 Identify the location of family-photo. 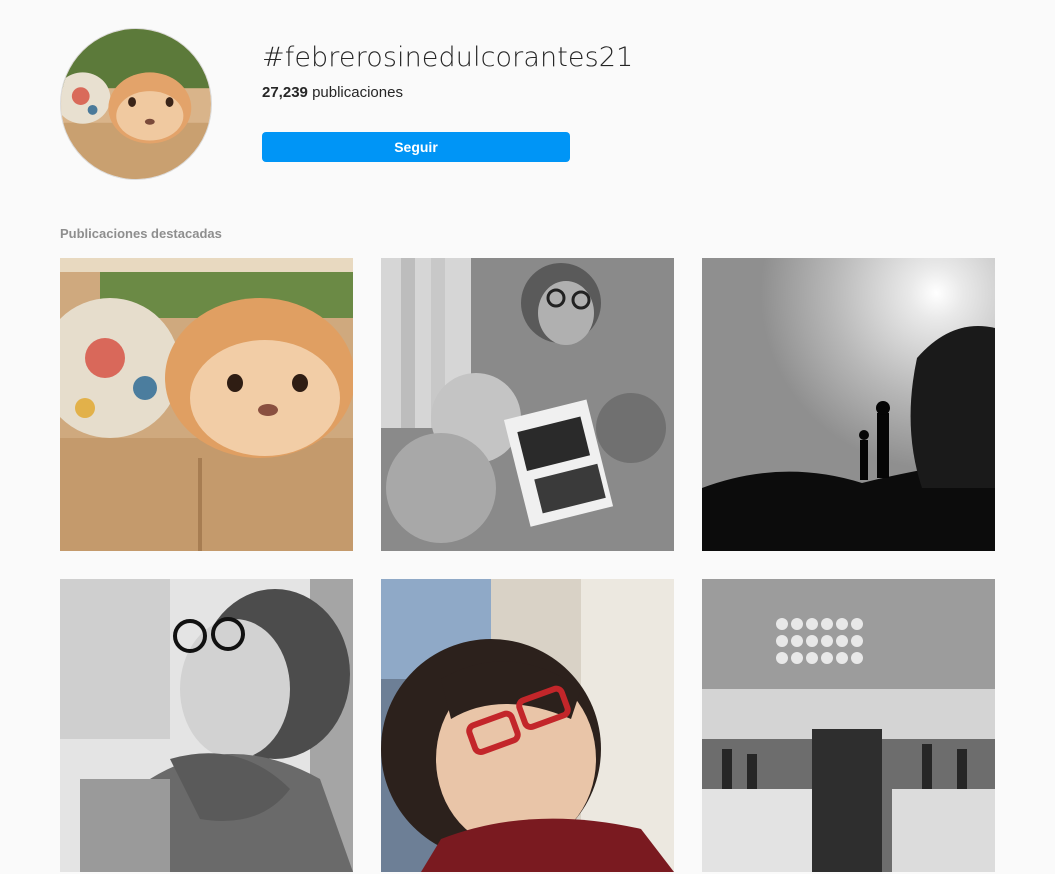
(527, 404).